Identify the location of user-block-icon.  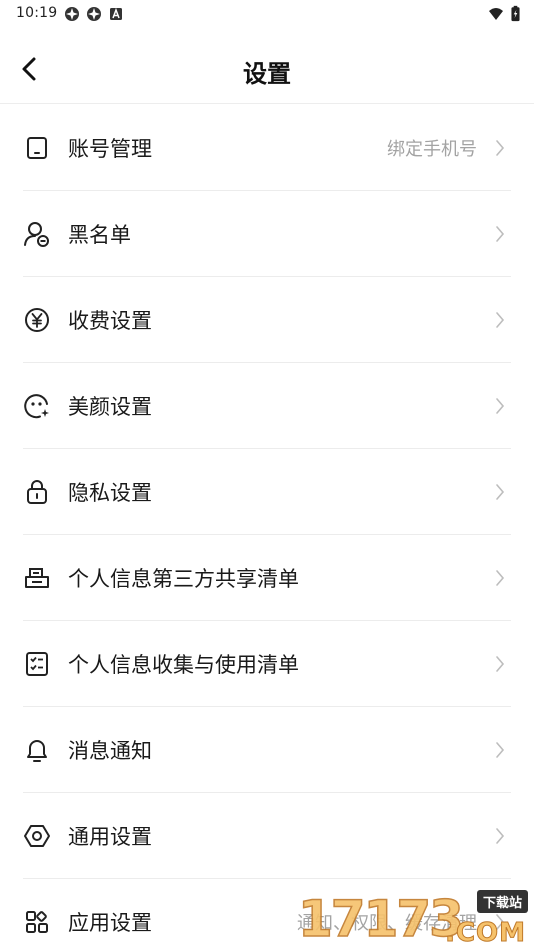
(37, 234).